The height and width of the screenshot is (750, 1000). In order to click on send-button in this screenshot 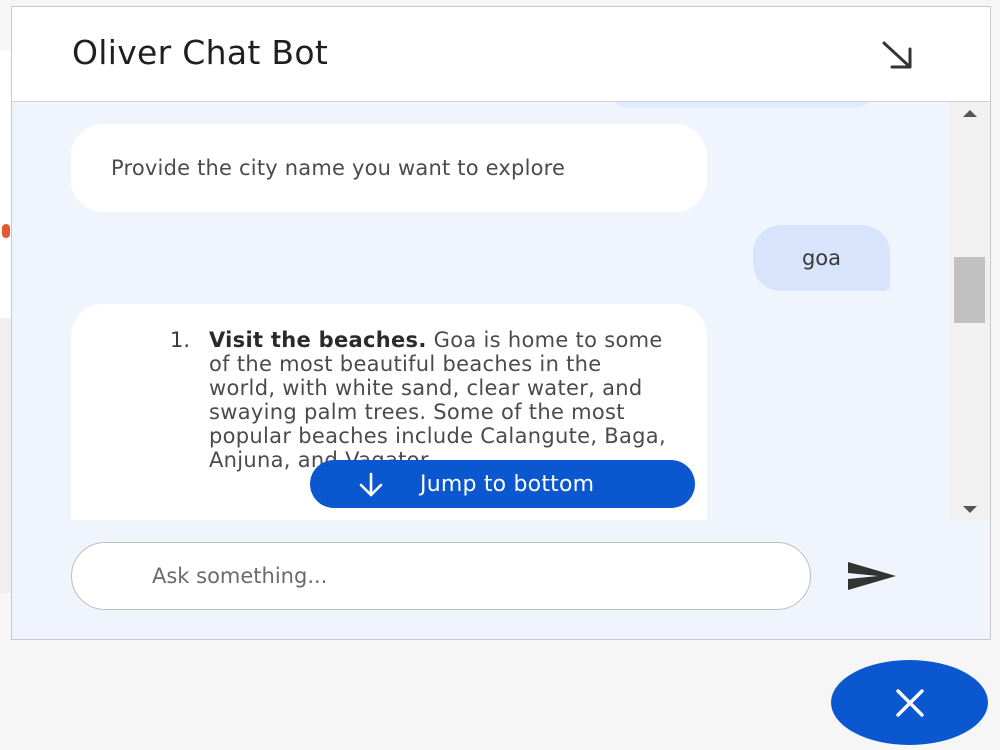, I will do `click(872, 576)`.